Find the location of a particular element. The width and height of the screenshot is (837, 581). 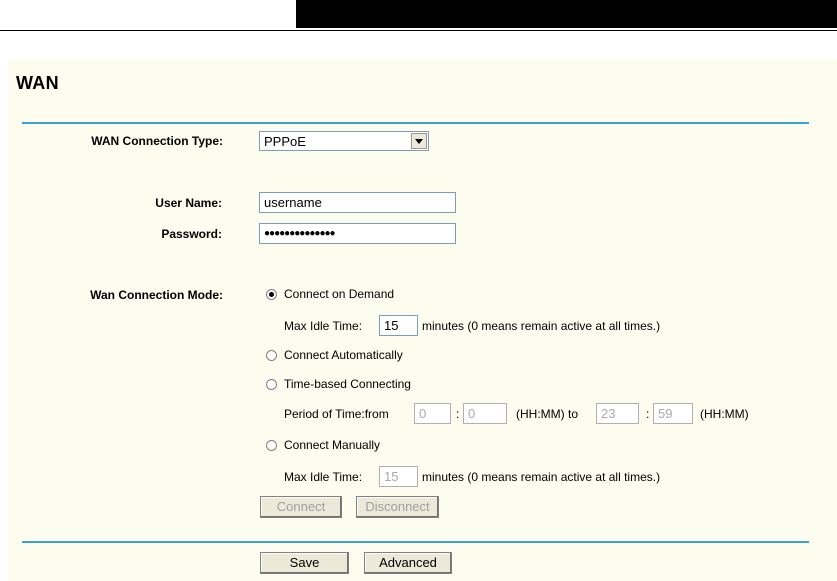

connect-button: Connect is located at coordinates (301, 507).